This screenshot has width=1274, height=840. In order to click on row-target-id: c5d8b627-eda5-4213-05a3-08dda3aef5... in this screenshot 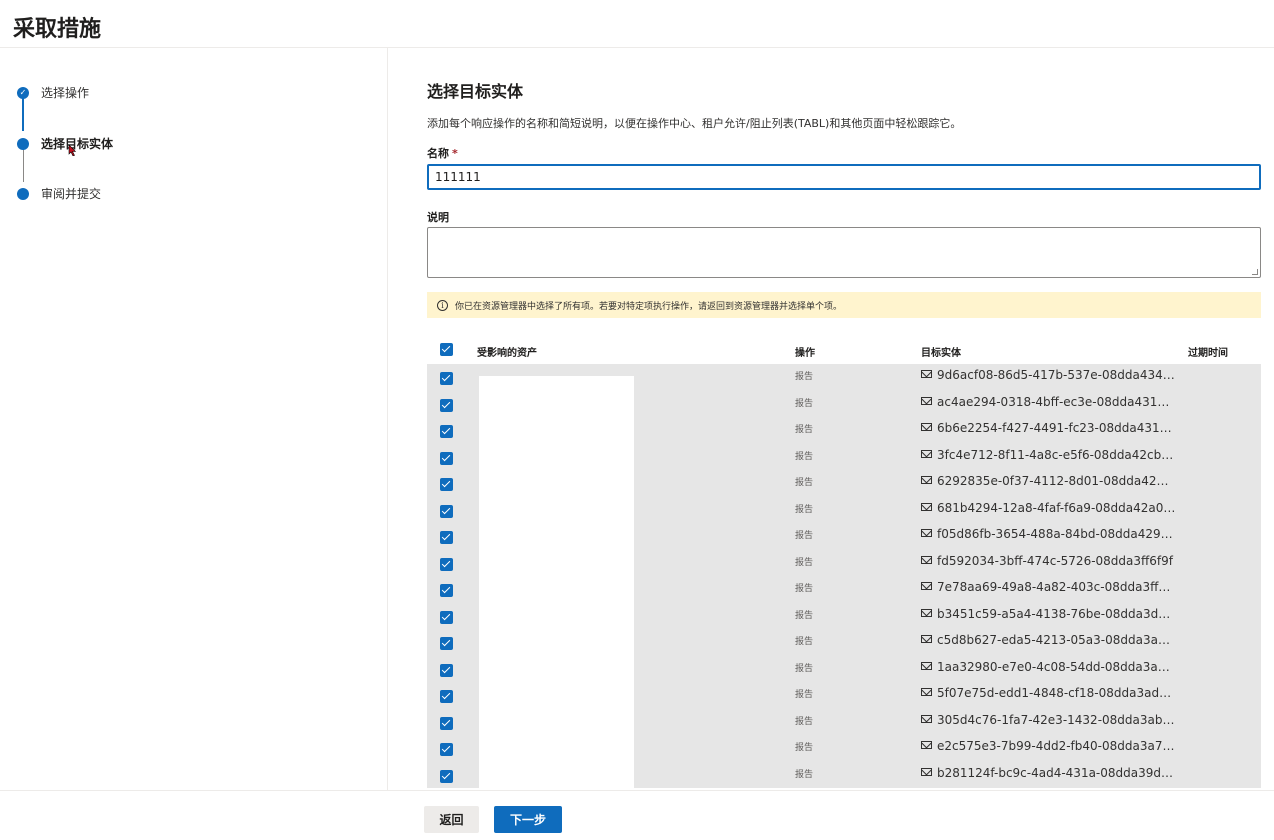, I will do `click(1056, 640)`.